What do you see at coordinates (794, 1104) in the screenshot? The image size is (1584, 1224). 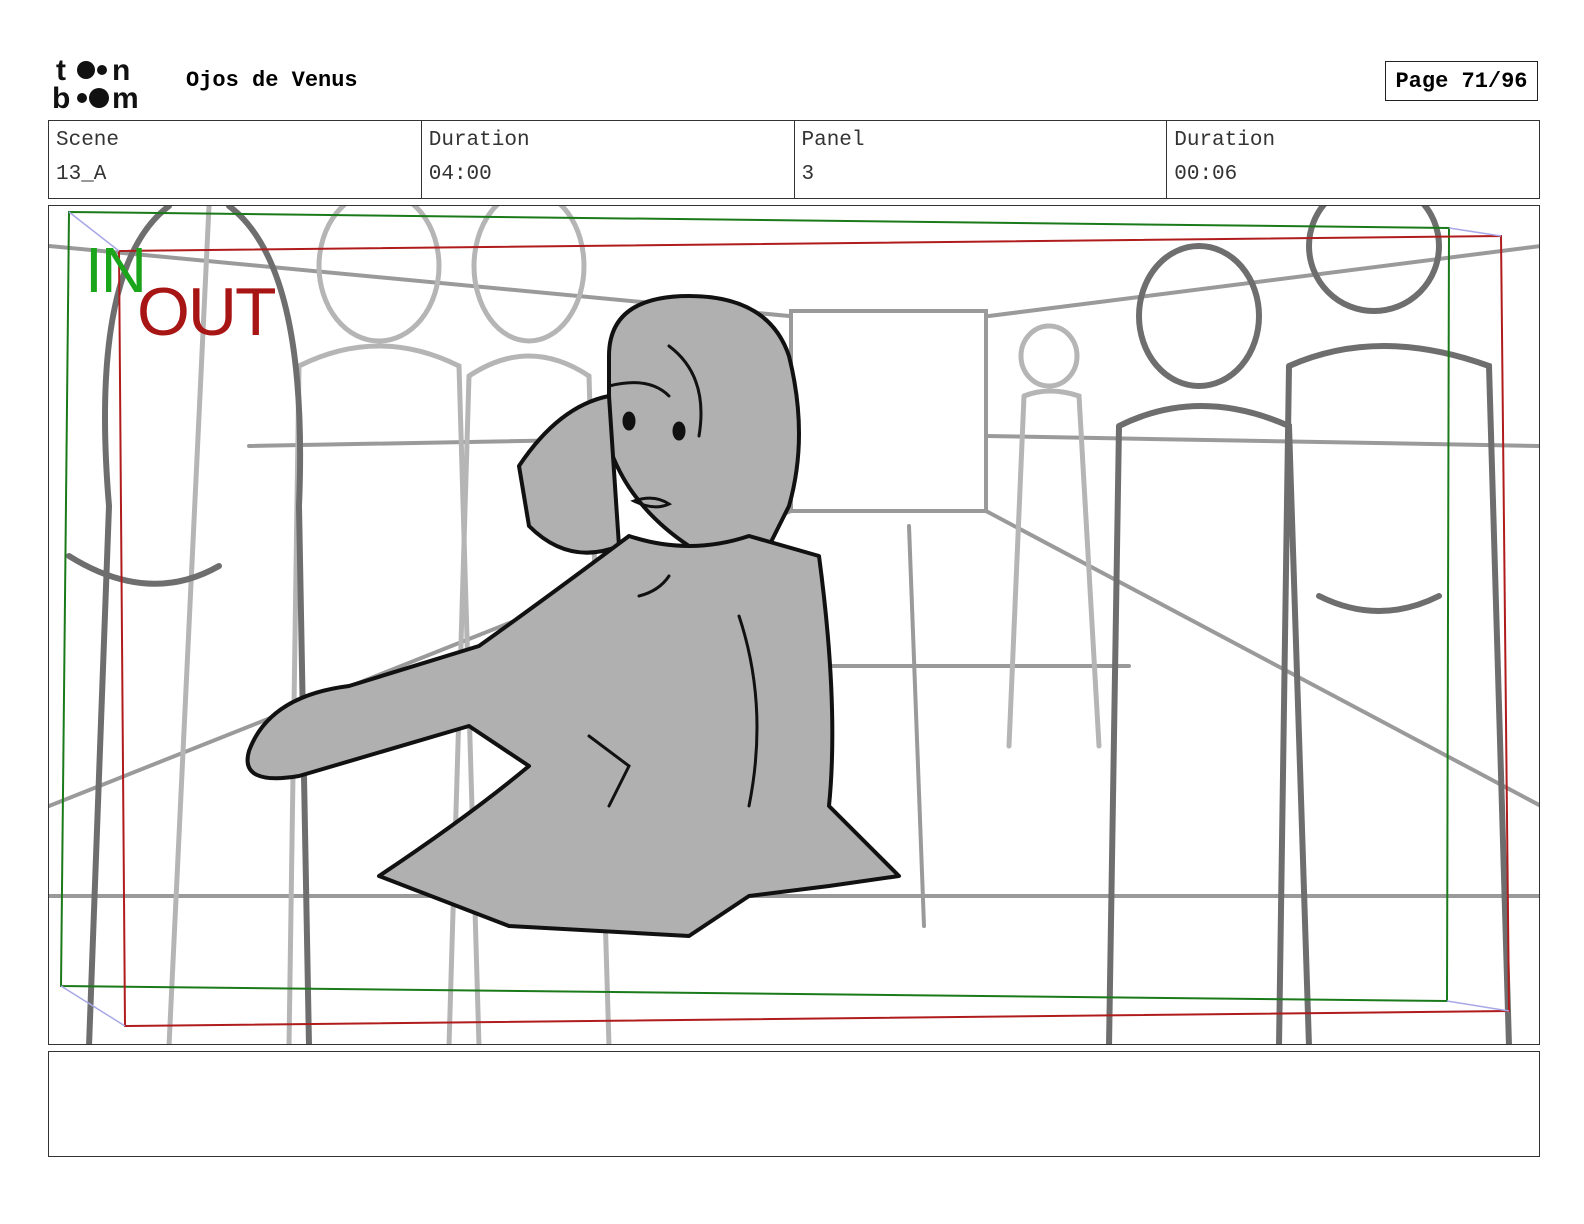 I see `action-notes-box` at bounding box center [794, 1104].